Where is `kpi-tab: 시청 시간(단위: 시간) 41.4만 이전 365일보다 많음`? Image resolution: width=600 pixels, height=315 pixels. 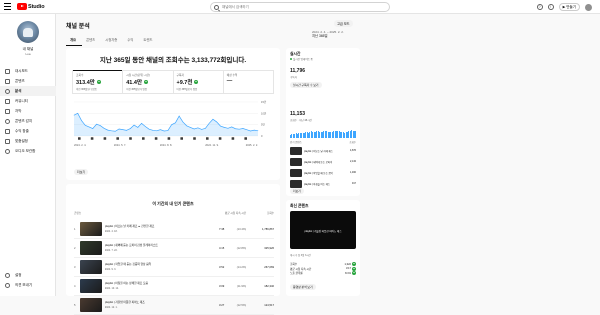
kpi-tab: 시청 시간(단위: 시간) 41.4만 이전 365일보다 많음 is located at coordinates (148, 82).